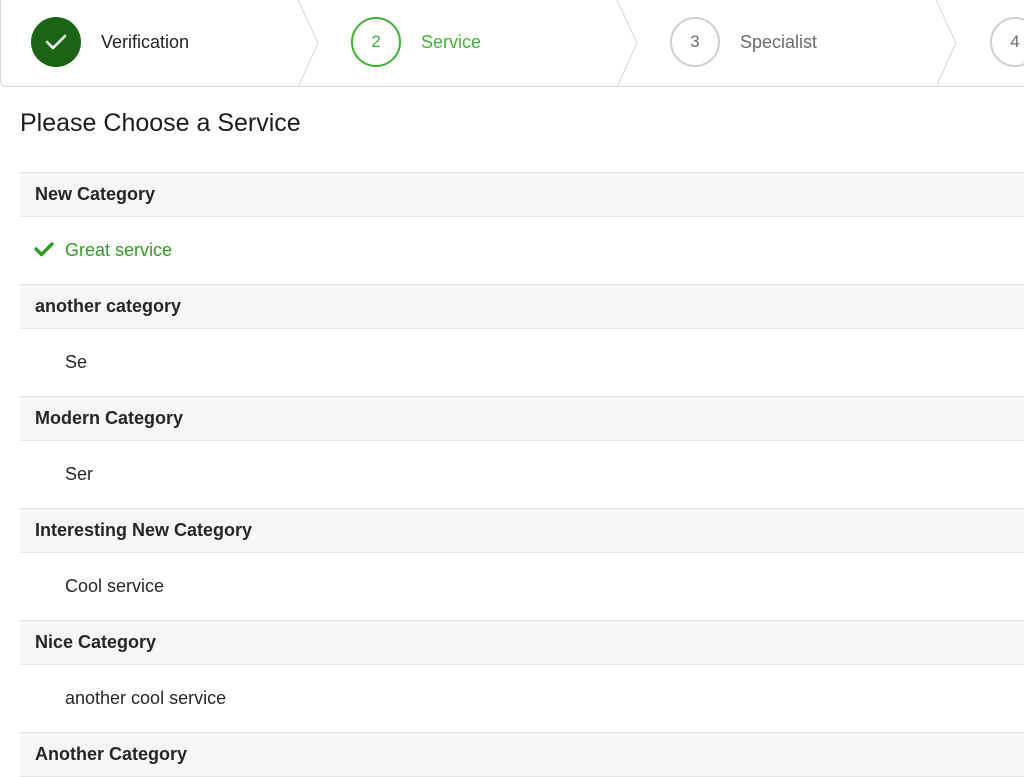 The image size is (1024, 777). What do you see at coordinates (119, 250) in the screenshot?
I see `service-label: Great service` at bounding box center [119, 250].